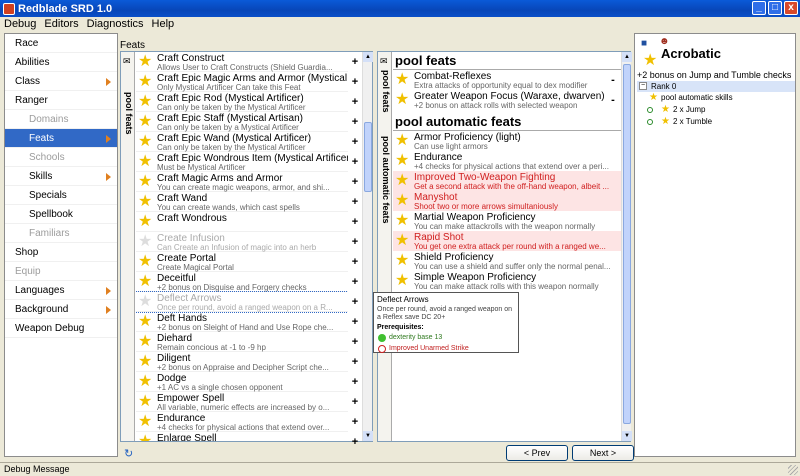  Describe the element at coordinates (61, 214) in the screenshot. I see `nav-item-spellbook: Spellbook` at that location.